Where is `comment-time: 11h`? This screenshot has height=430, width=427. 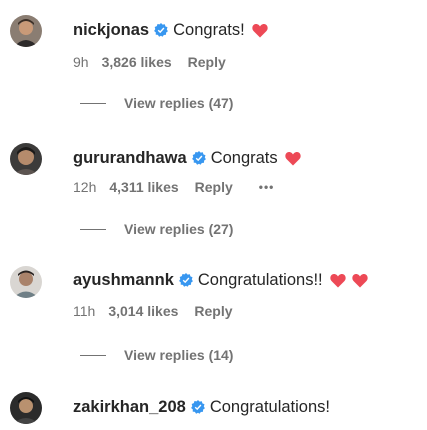 comment-time: 11h is located at coordinates (84, 311).